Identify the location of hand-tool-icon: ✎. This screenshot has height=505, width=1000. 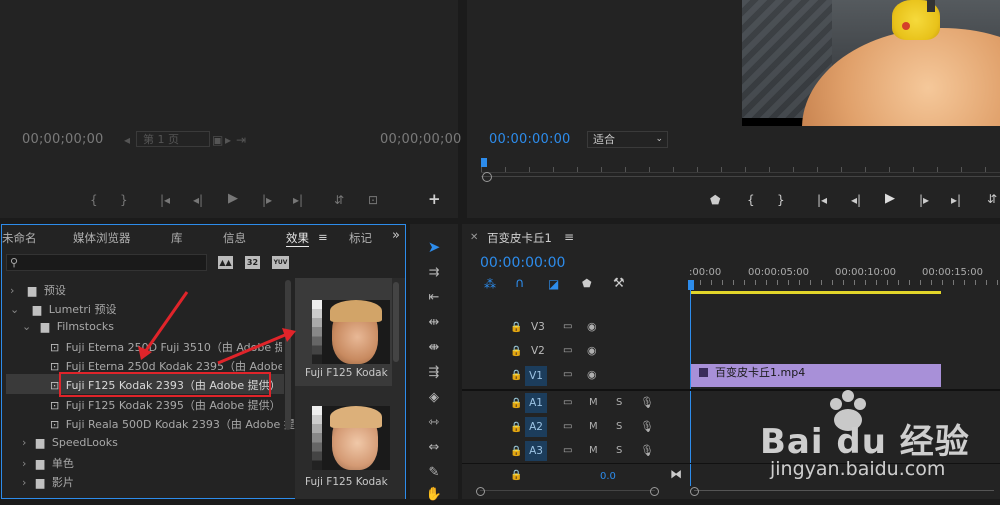
(434, 474).